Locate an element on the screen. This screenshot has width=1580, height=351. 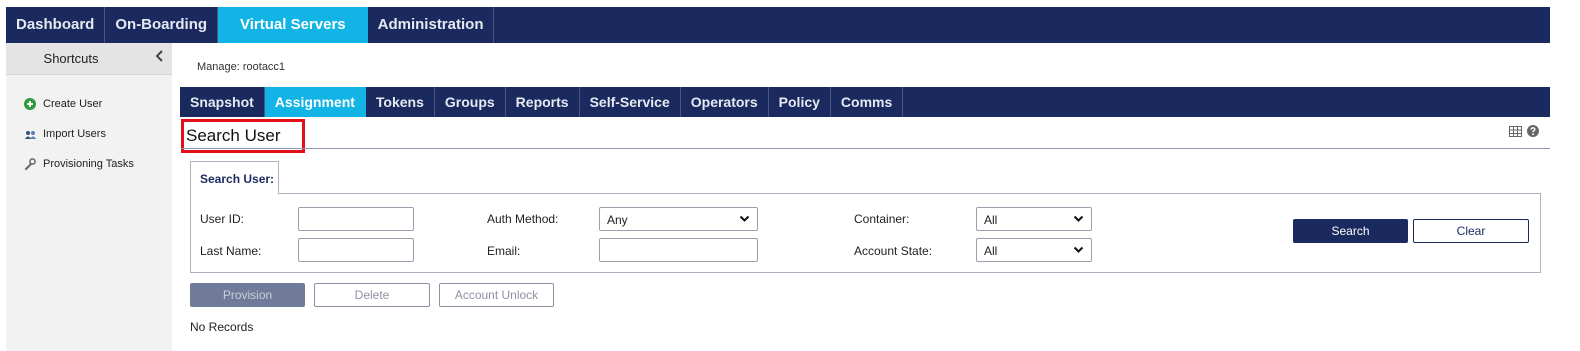
sidebar-item-label: Create User is located at coordinates (73, 104).